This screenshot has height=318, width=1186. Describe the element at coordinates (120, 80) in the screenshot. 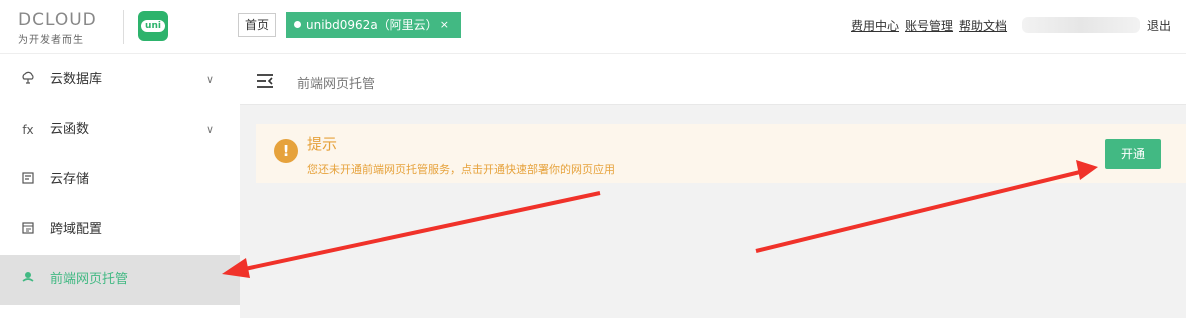

I see `sidebar-item-cloud-database: 云数据库 ∨` at that location.